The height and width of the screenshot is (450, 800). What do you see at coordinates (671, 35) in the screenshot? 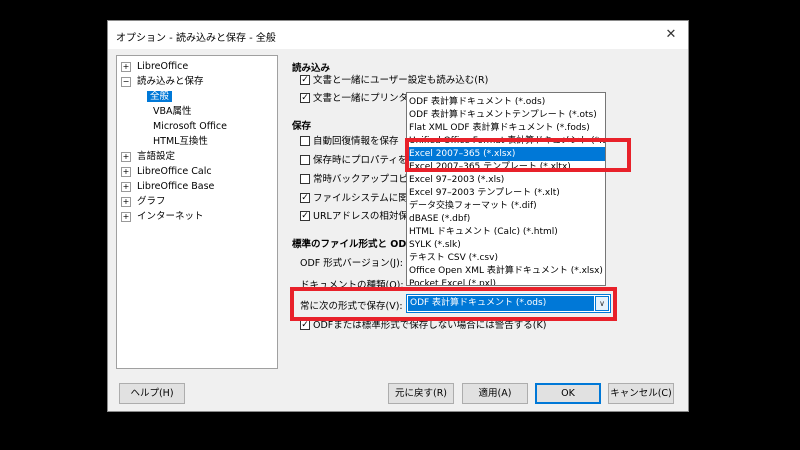
I see `close-icon: ✕` at bounding box center [671, 35].